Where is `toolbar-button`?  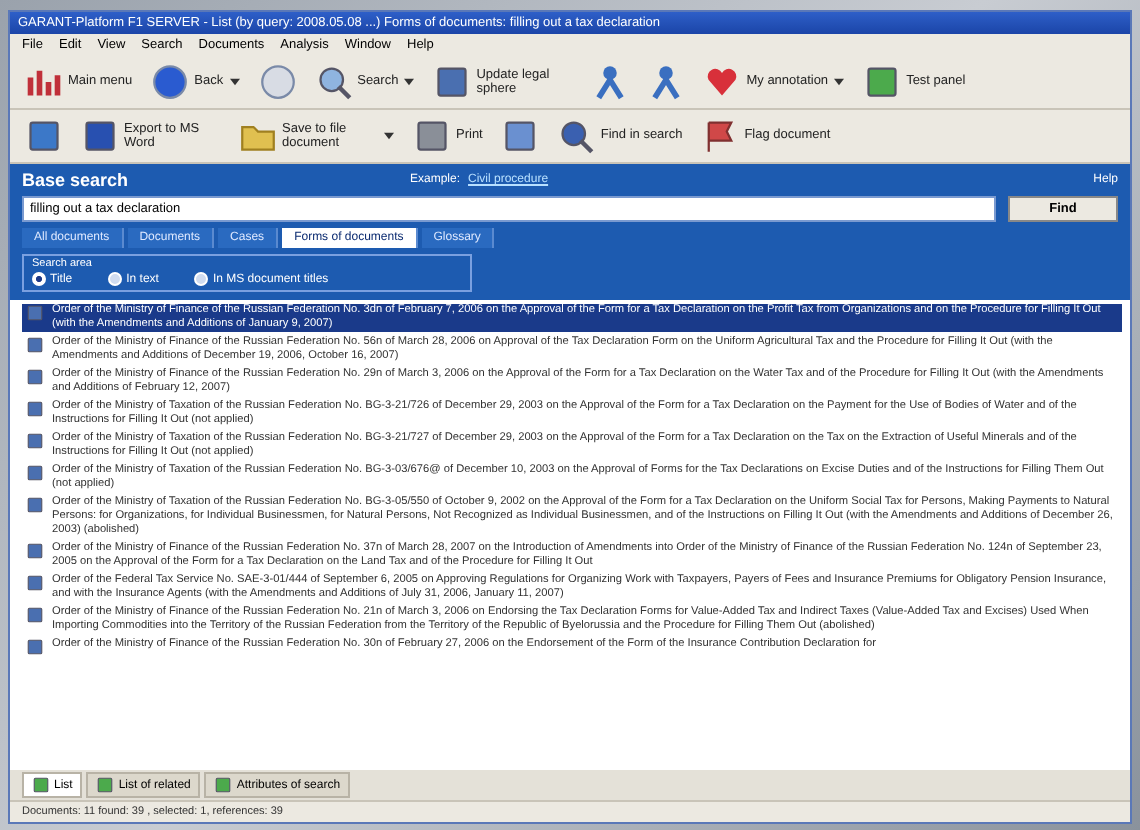
toolbar-button is located at coordinates (277, 82).